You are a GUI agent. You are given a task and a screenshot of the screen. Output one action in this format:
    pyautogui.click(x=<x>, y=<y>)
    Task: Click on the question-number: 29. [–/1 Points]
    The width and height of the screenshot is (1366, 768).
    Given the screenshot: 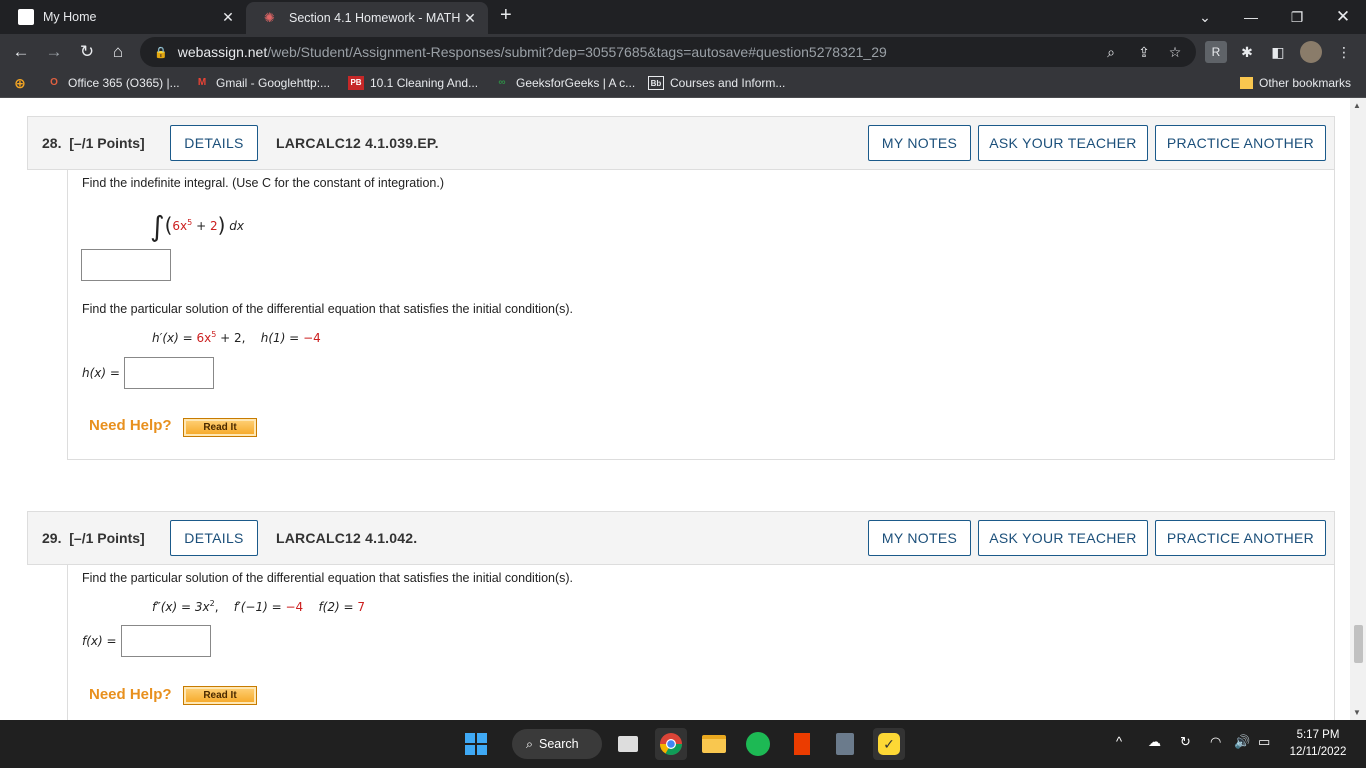 What is the action you would take?
    pyautogui.click(x=93, y=538)
    